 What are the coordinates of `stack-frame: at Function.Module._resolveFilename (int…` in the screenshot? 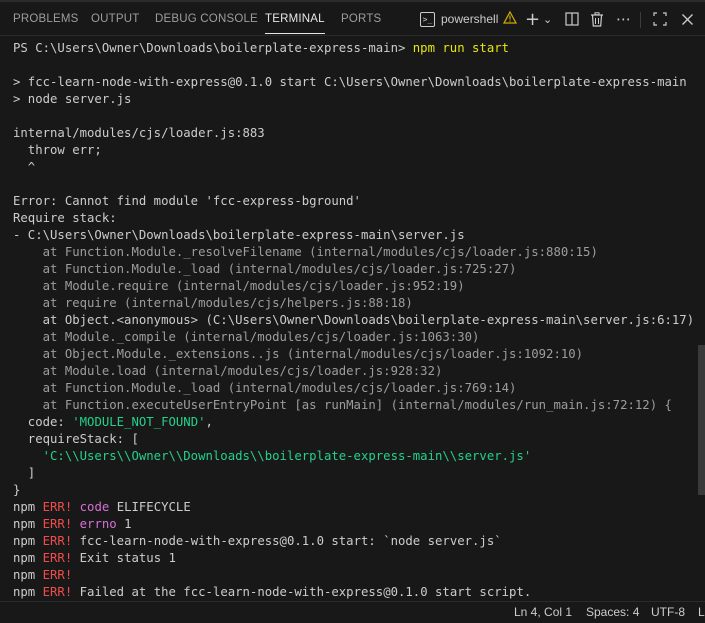 It's located at (305, 252).